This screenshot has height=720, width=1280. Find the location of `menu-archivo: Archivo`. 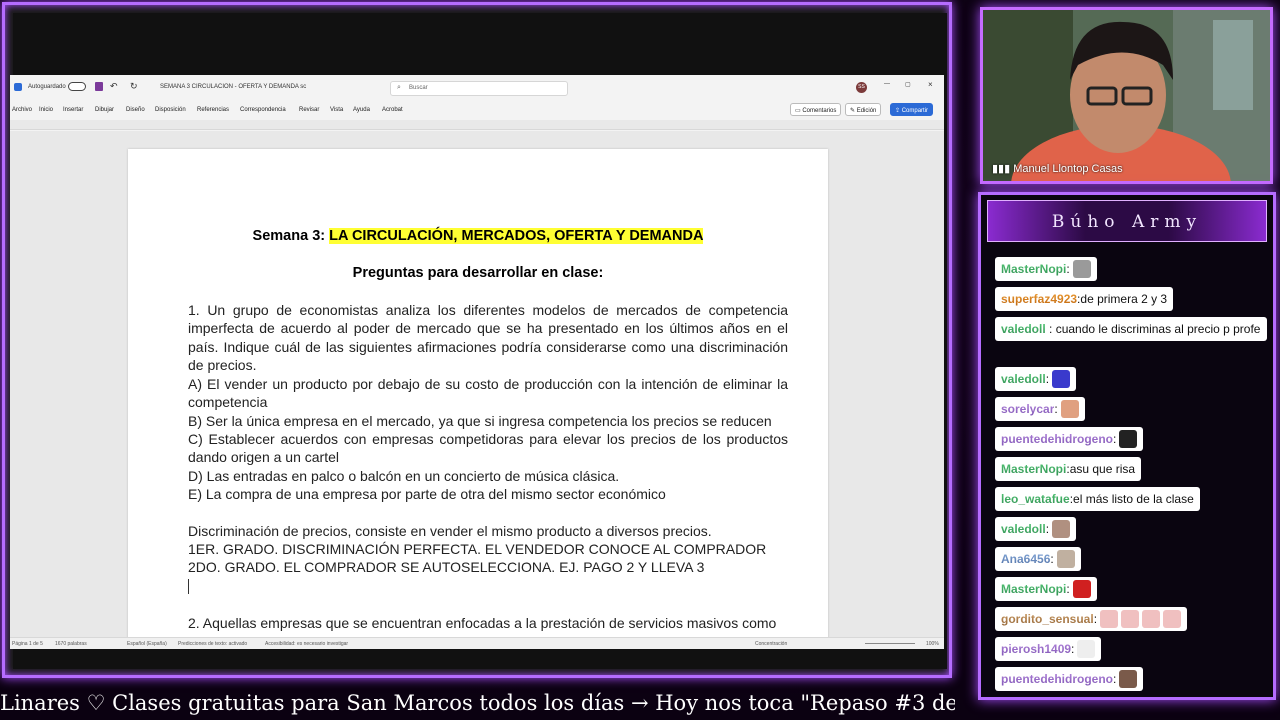

menu-archivo: Archivo is located at coordinates (22, 110).